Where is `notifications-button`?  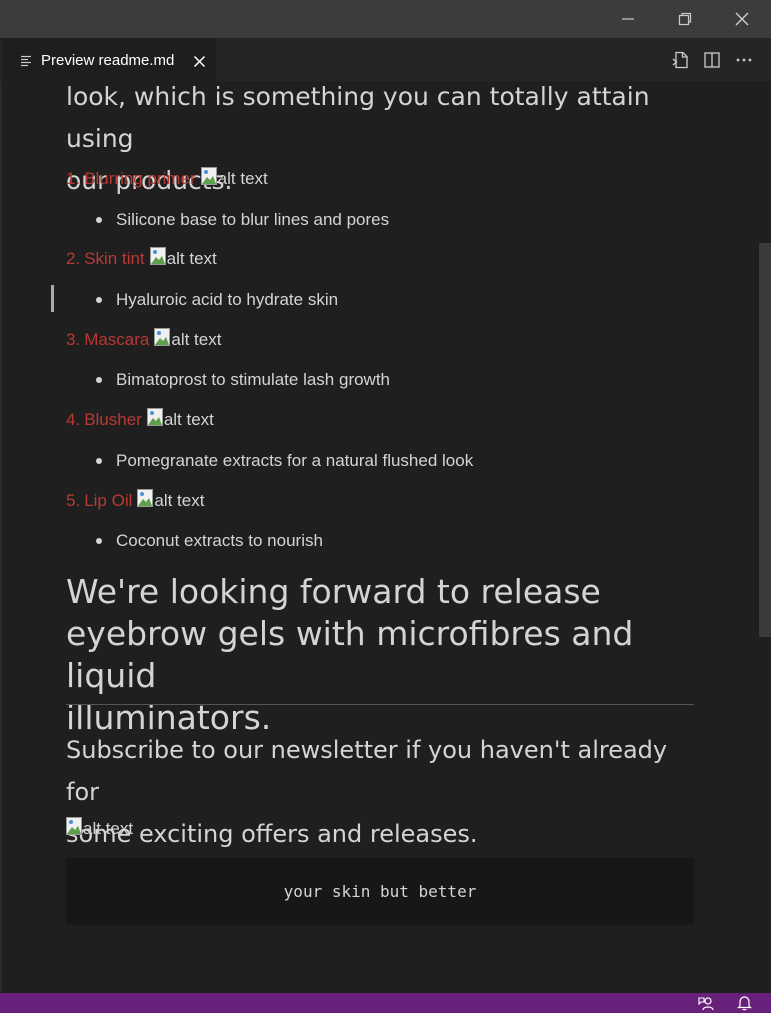 notifications-button is located at coordinates (744, 1003).